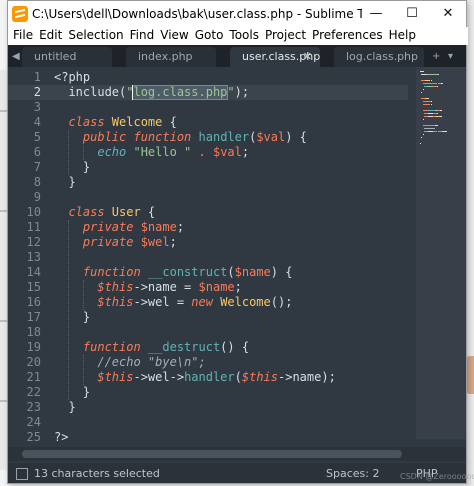 Image resolution: width=474 pixels, height=486 pixels. I want to click on code-line: class User {, so click(104, 212).